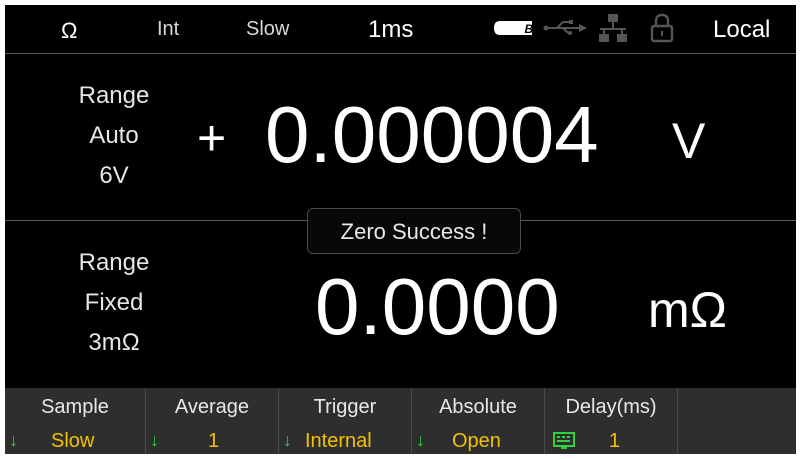 The width and height of the screenshot is (801, 459). What do you see at coordinates (662, 30) in the screenshot?
I see `lock-icon` at bounding box center [662, 30].